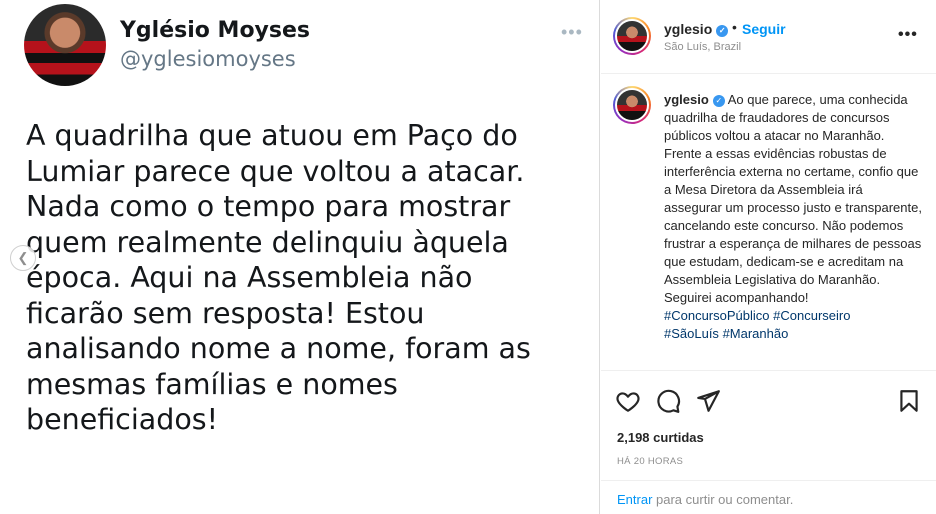  What do you see at coordinates (708, 401) in the screenshot?
I see `share-icon` at bounding box center [708, 401].